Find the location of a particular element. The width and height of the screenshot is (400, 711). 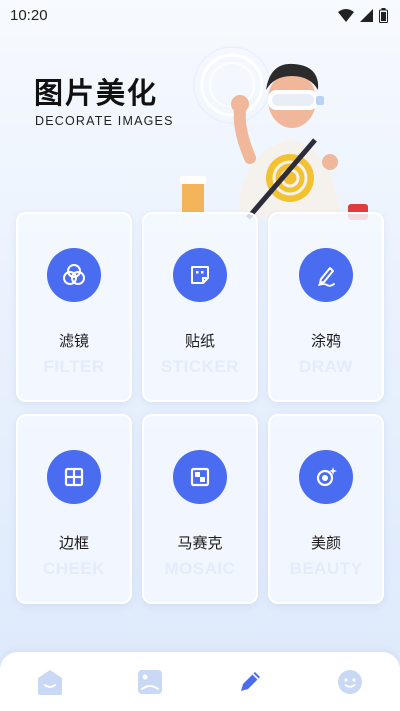

nav-item-profile is located at coordinates (350, 682).